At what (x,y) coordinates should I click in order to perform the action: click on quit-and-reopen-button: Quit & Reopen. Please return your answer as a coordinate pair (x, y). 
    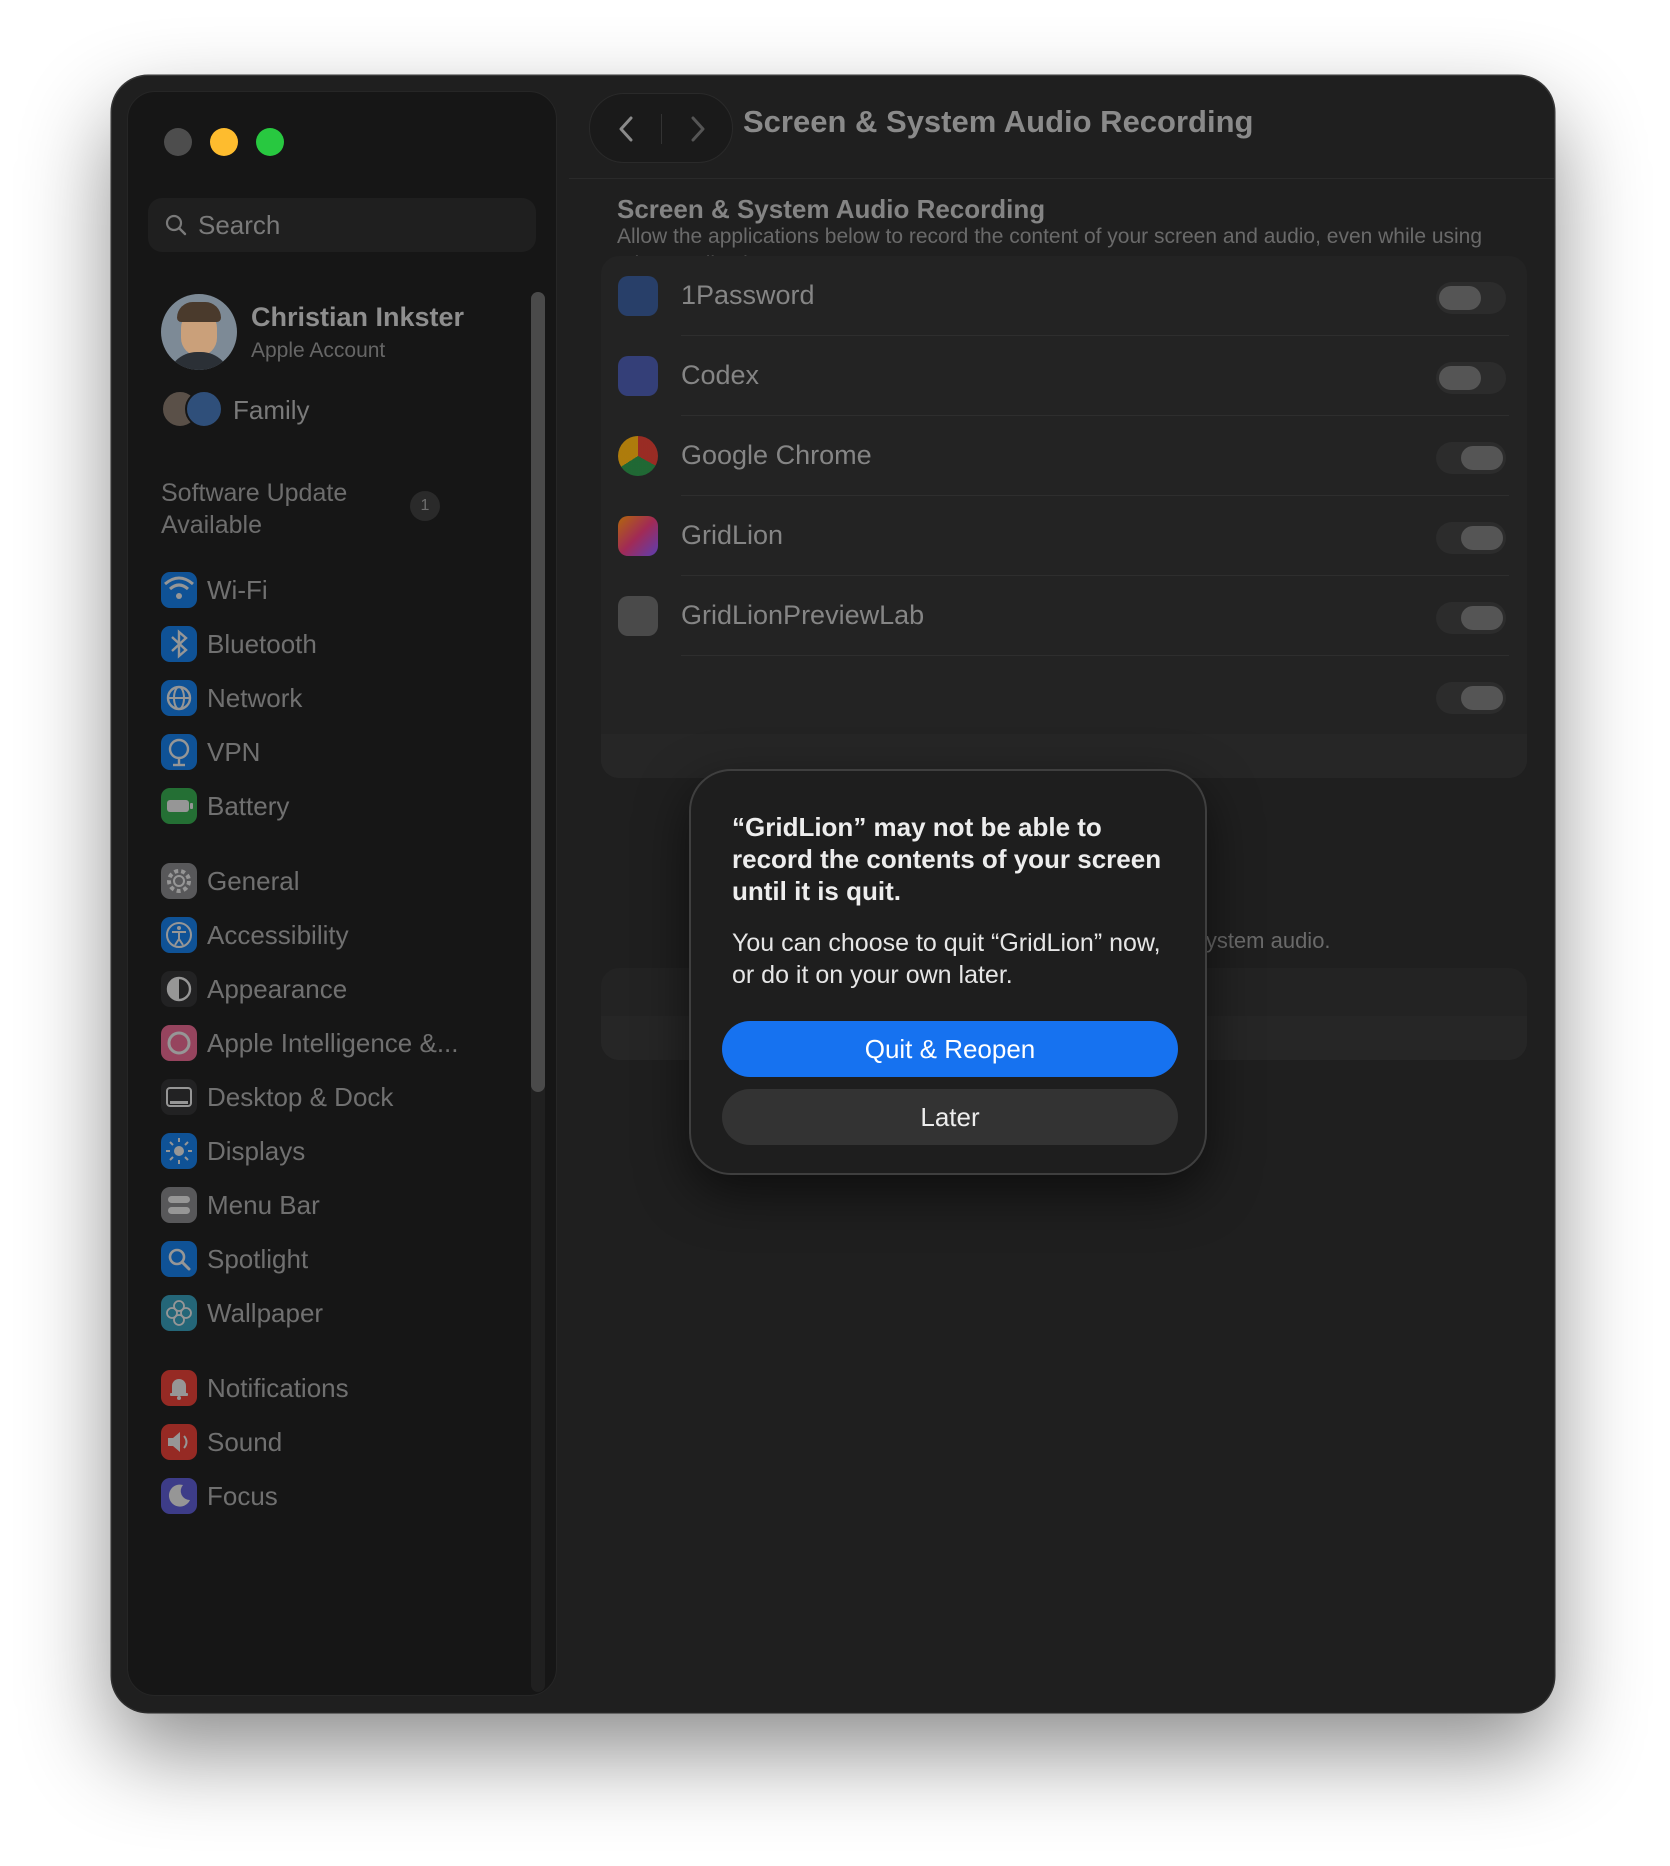
    Looking at the image, I should click on (950, 1049).